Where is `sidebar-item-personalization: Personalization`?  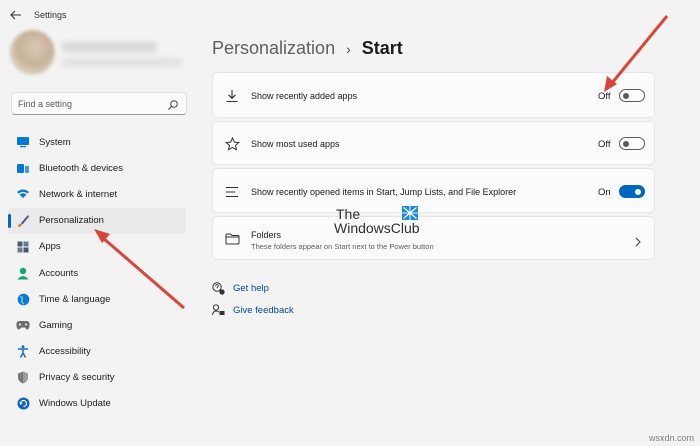
sidebar-item-personalization: Personalization is located at coordinates (97, 220).